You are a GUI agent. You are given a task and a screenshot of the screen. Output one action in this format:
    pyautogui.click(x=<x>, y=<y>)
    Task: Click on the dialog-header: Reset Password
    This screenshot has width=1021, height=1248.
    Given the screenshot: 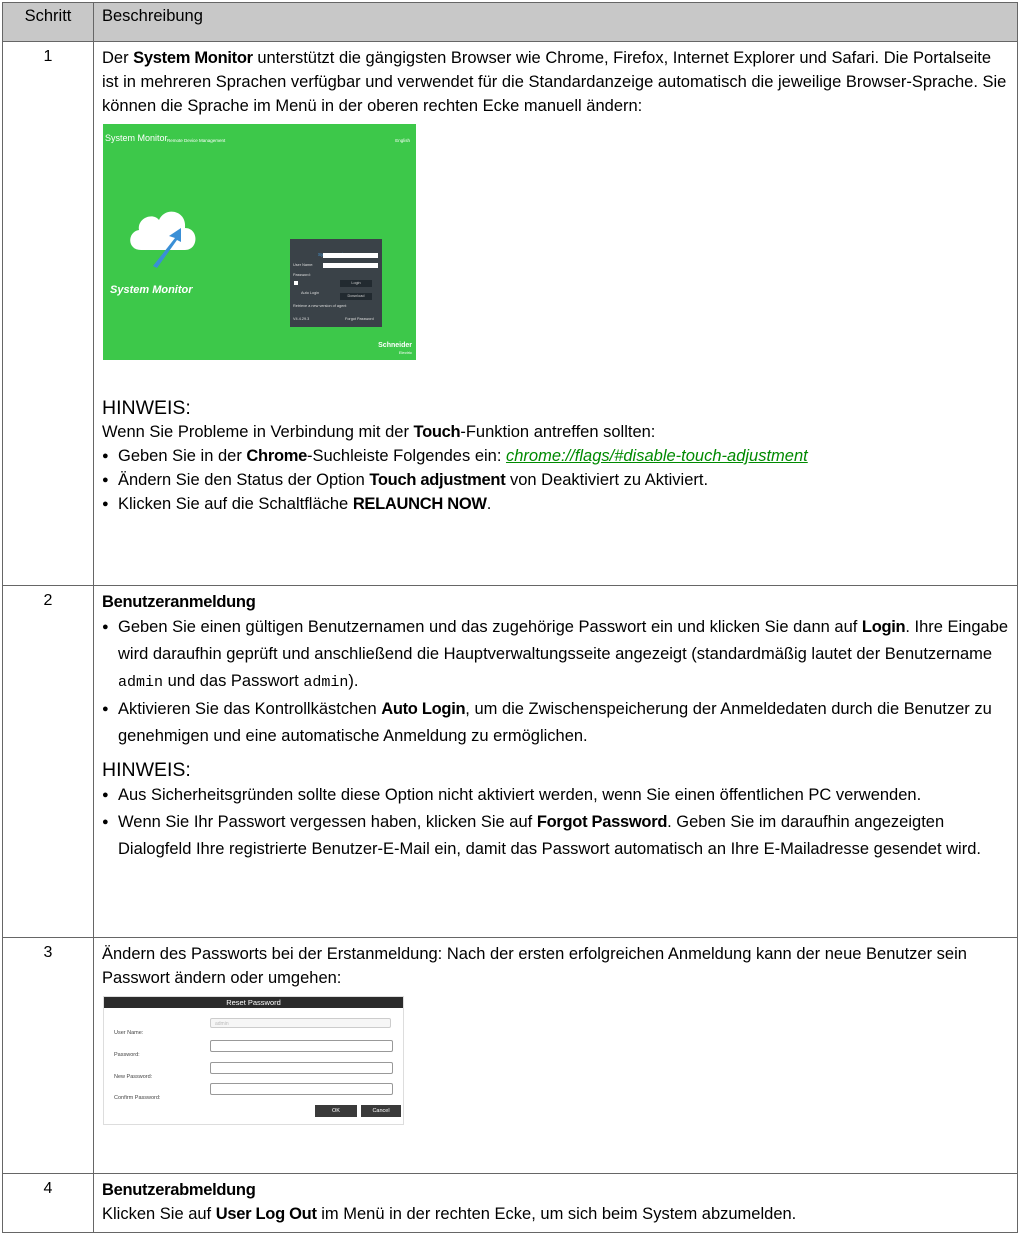 What is the action you would take?
    pyautogui.click(x=253, y=1002)
    